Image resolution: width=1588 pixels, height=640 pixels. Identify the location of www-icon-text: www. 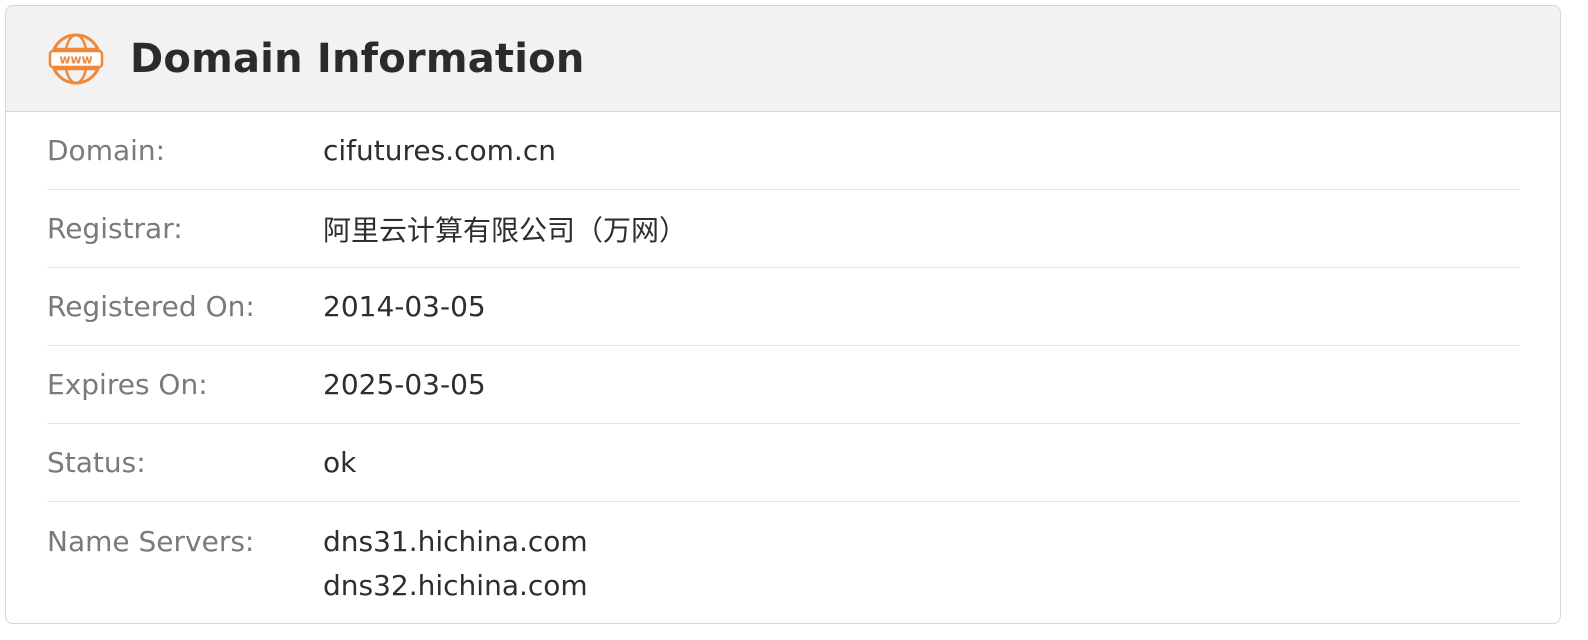
(75, 59).